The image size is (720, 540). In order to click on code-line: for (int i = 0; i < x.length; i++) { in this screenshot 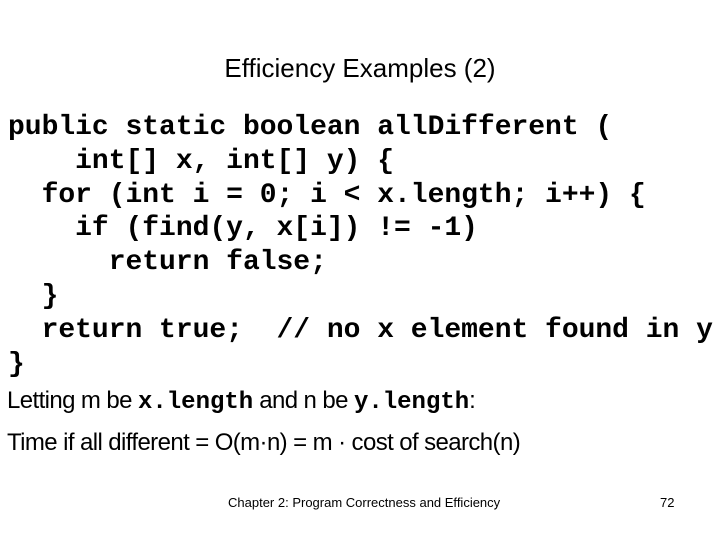, I will do `click(327, 195)`.